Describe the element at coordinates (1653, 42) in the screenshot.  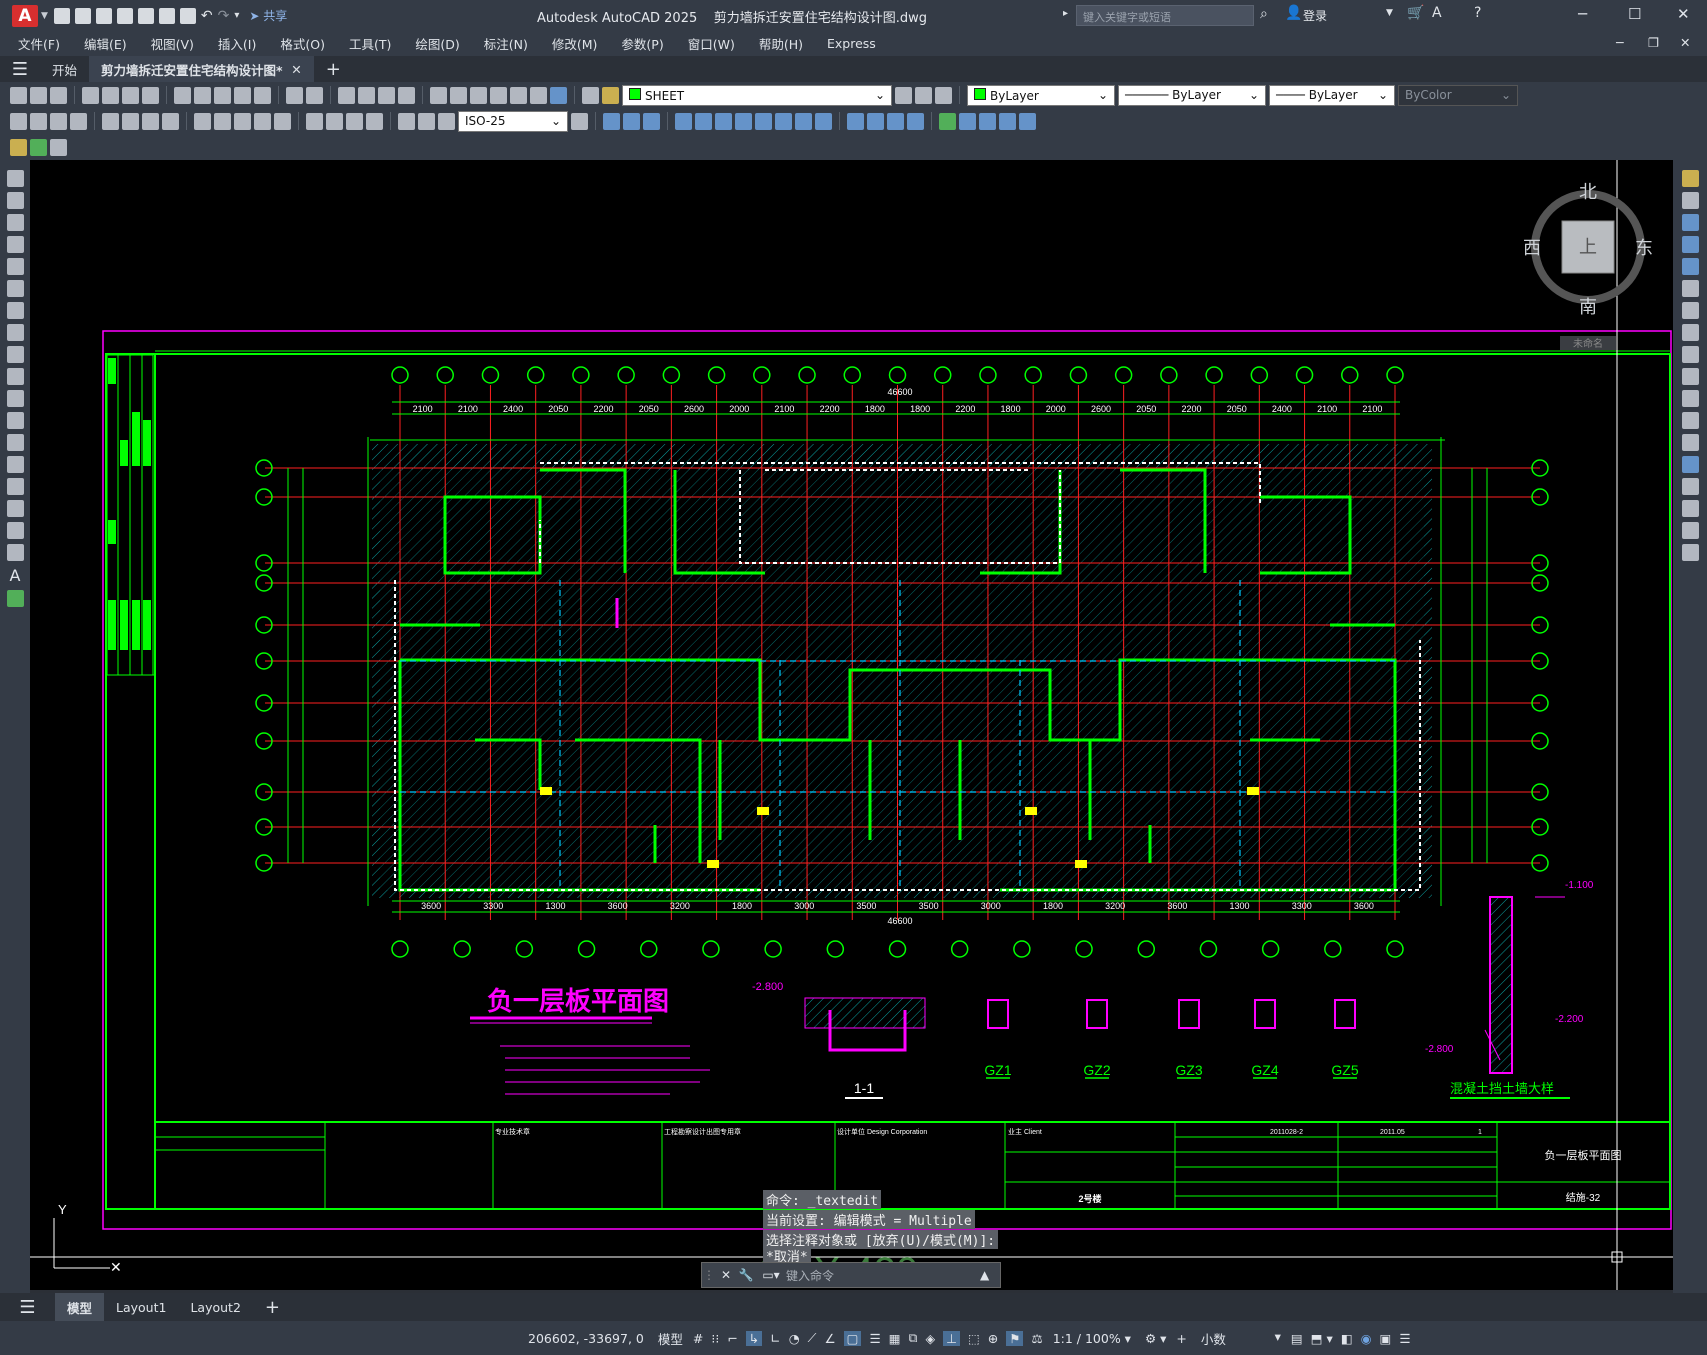
I see `doc-restore-button: ❐` at that location.